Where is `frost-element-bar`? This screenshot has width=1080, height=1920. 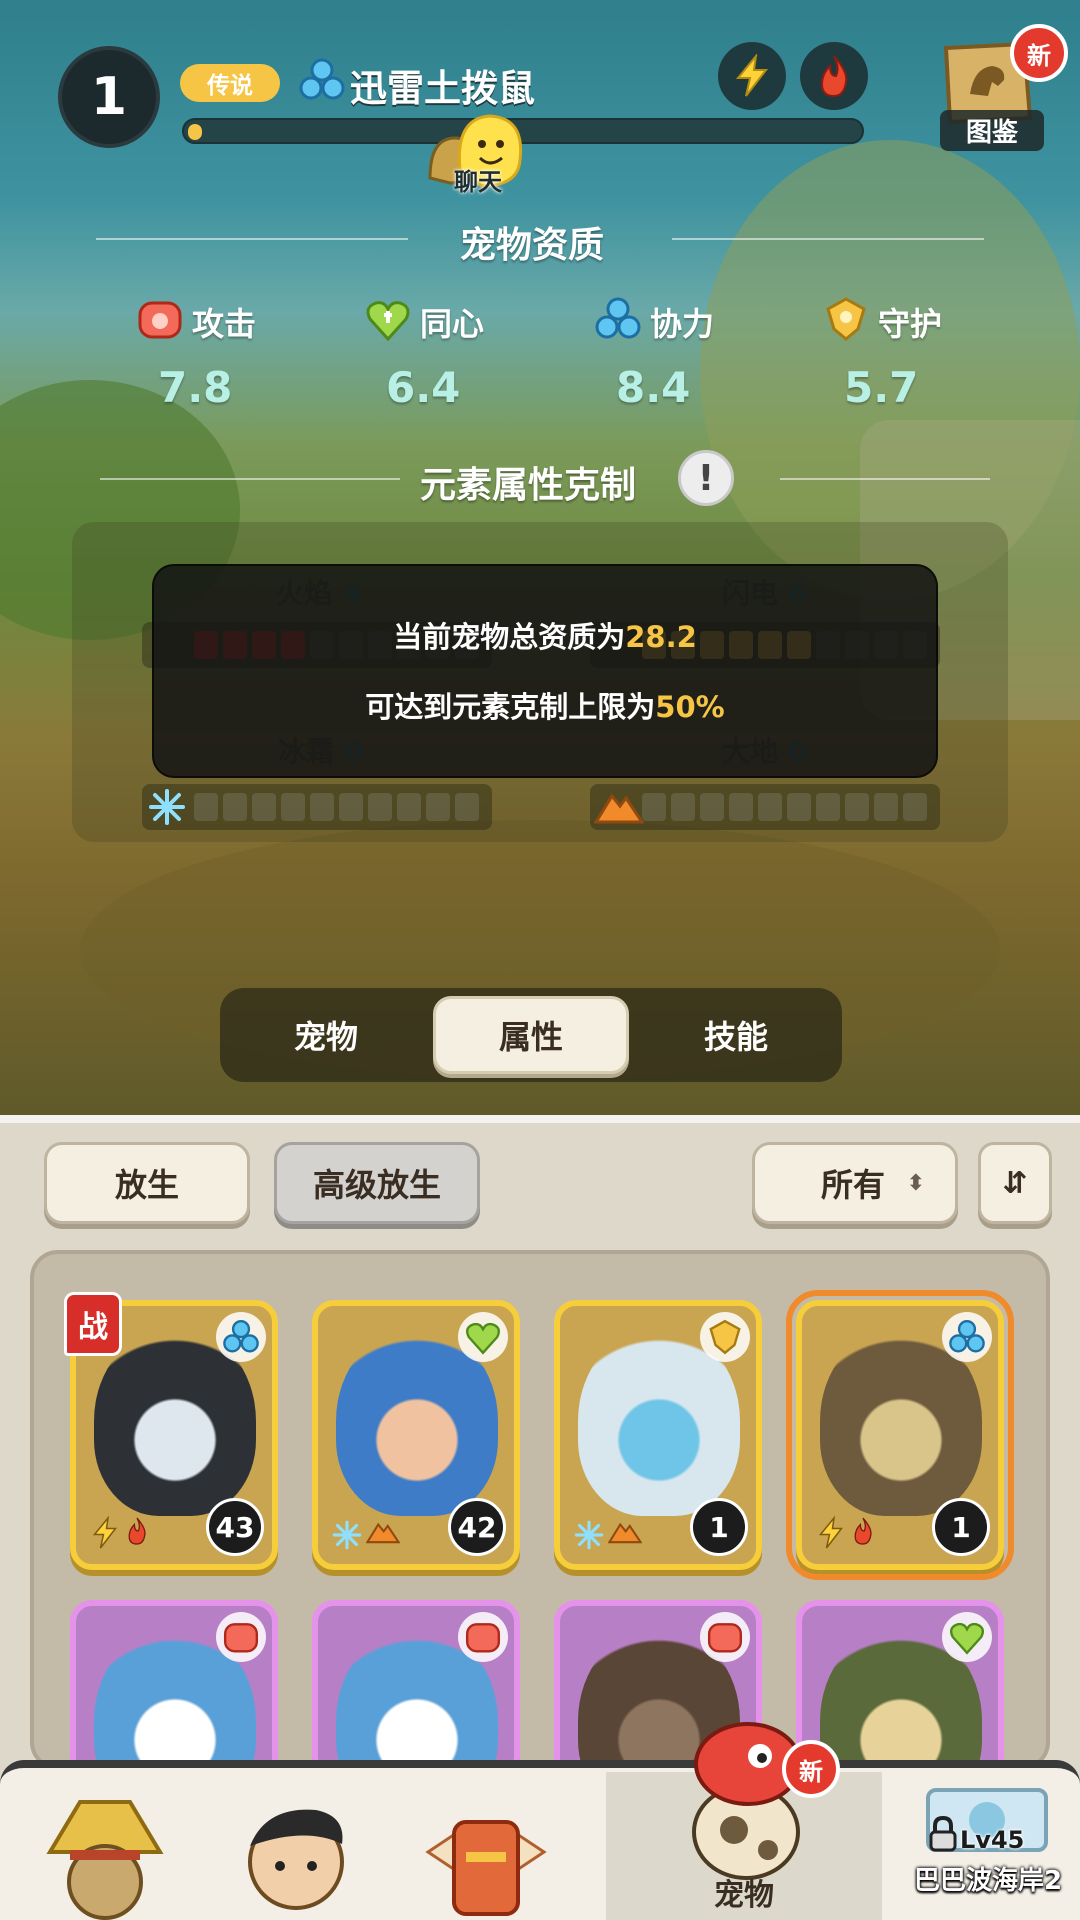 frost-element-bar is located at coordinates (317, 807).